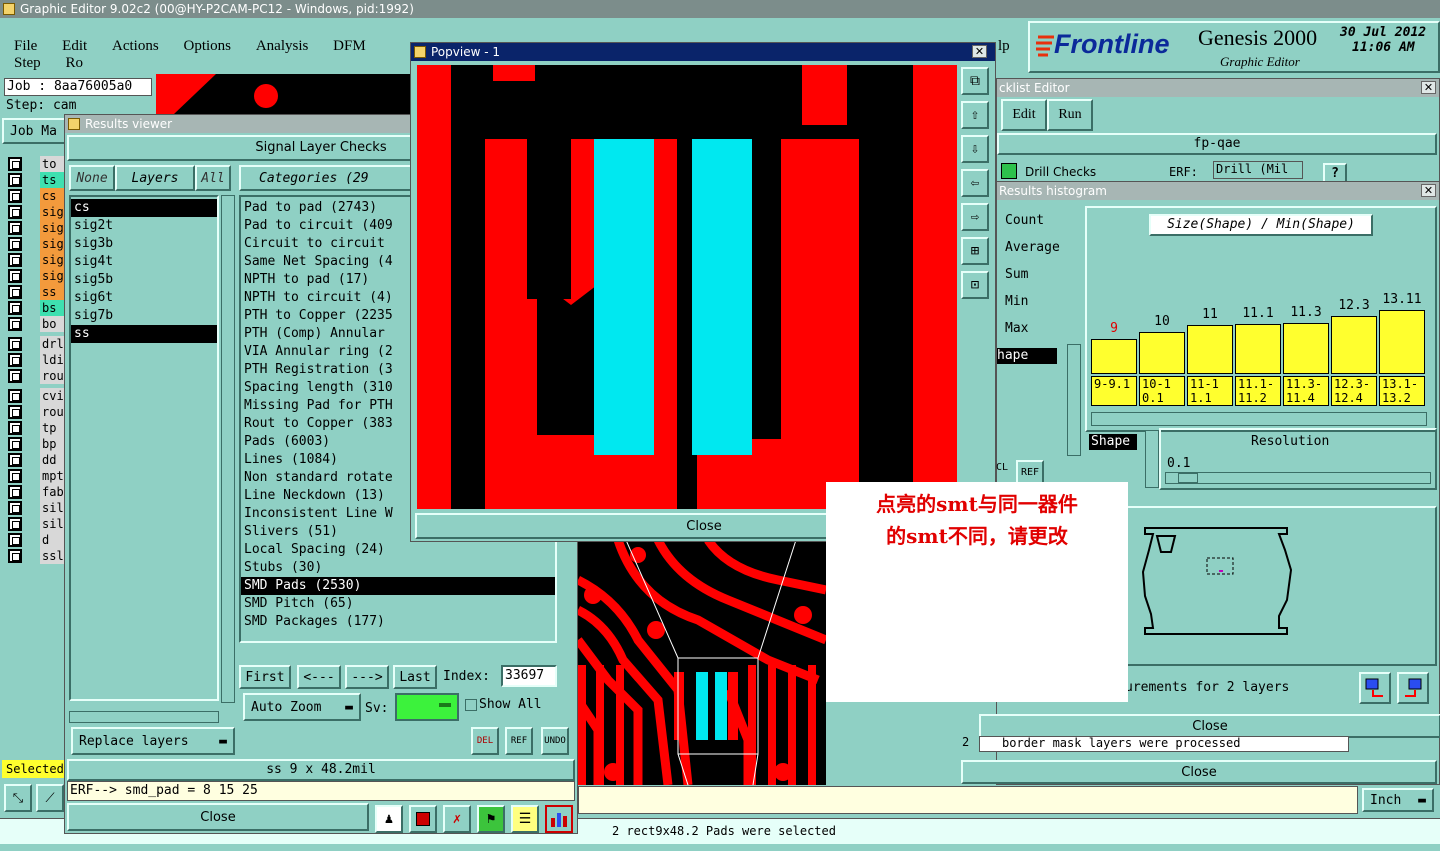 The width and height of the screenshot is (1440, 851). I want to click on layer-row: to, so click(36, 164).